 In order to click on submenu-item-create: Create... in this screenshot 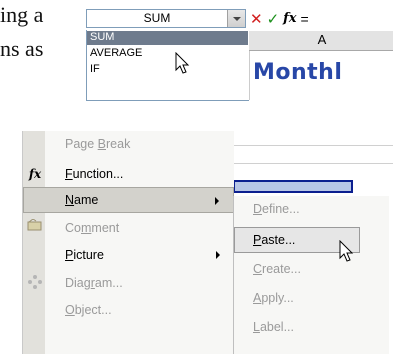, I will do `click(311, 269)`.